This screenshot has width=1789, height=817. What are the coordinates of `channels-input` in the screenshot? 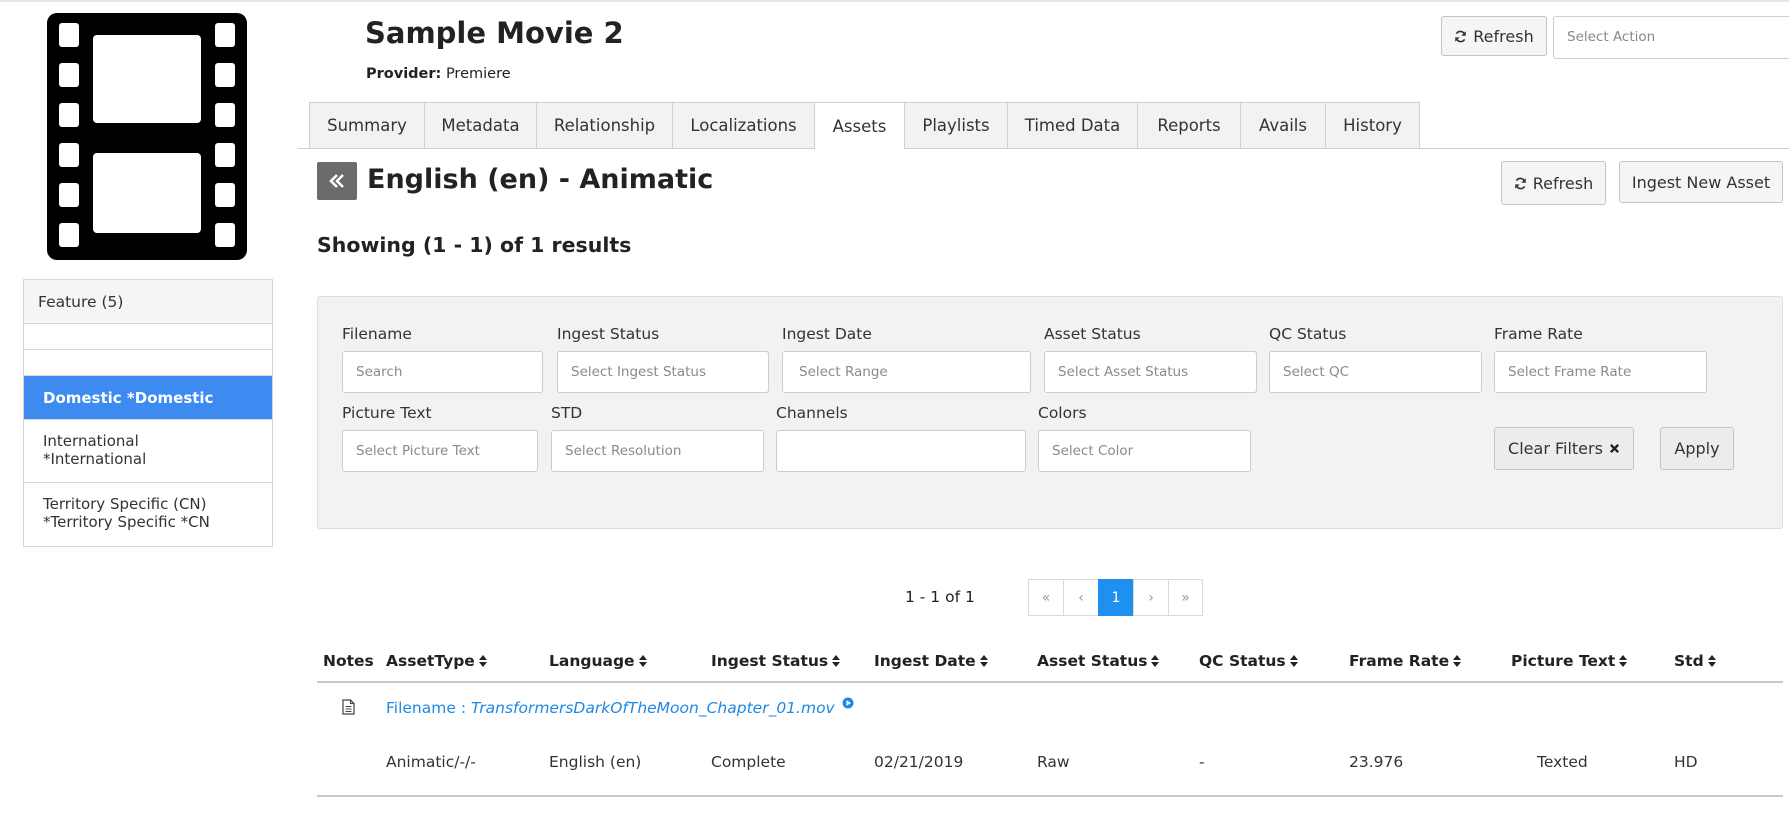 It's located at (901, 451).